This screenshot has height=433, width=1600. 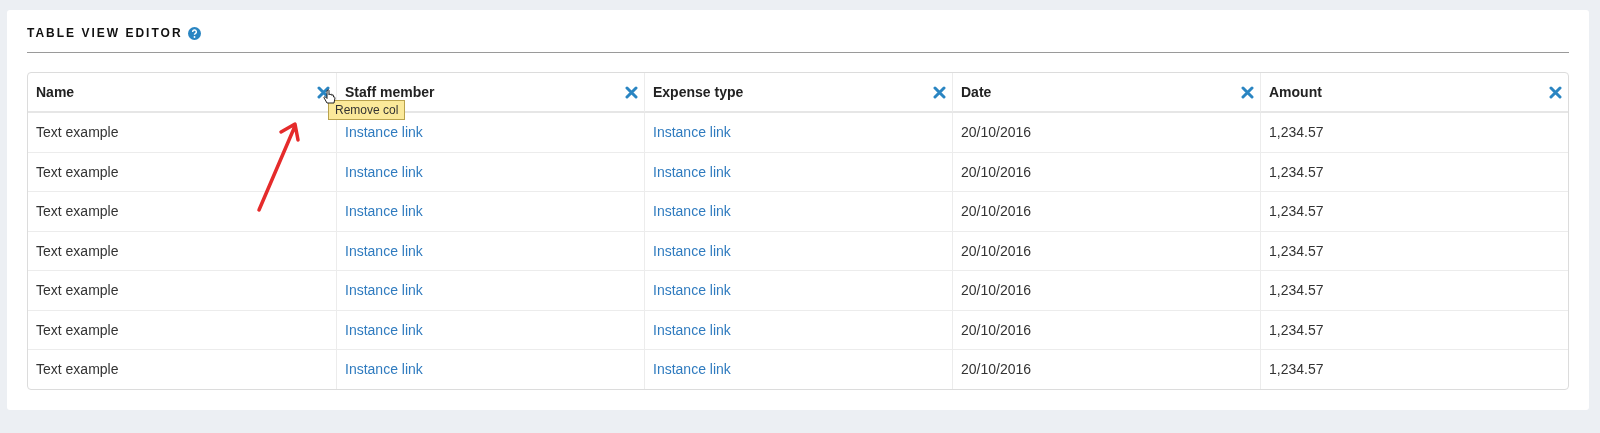 What do you see at coordinates (194, 33) in the screenshot?
I see `help-icon` at bounding box center [194, 33].